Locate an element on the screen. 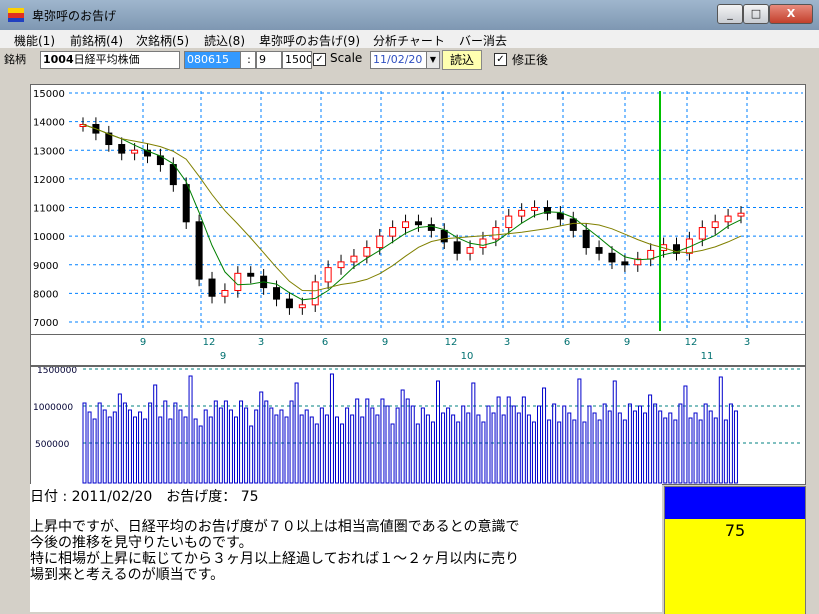  price-y-tick: 13000 is located at coordinates (49, 151).